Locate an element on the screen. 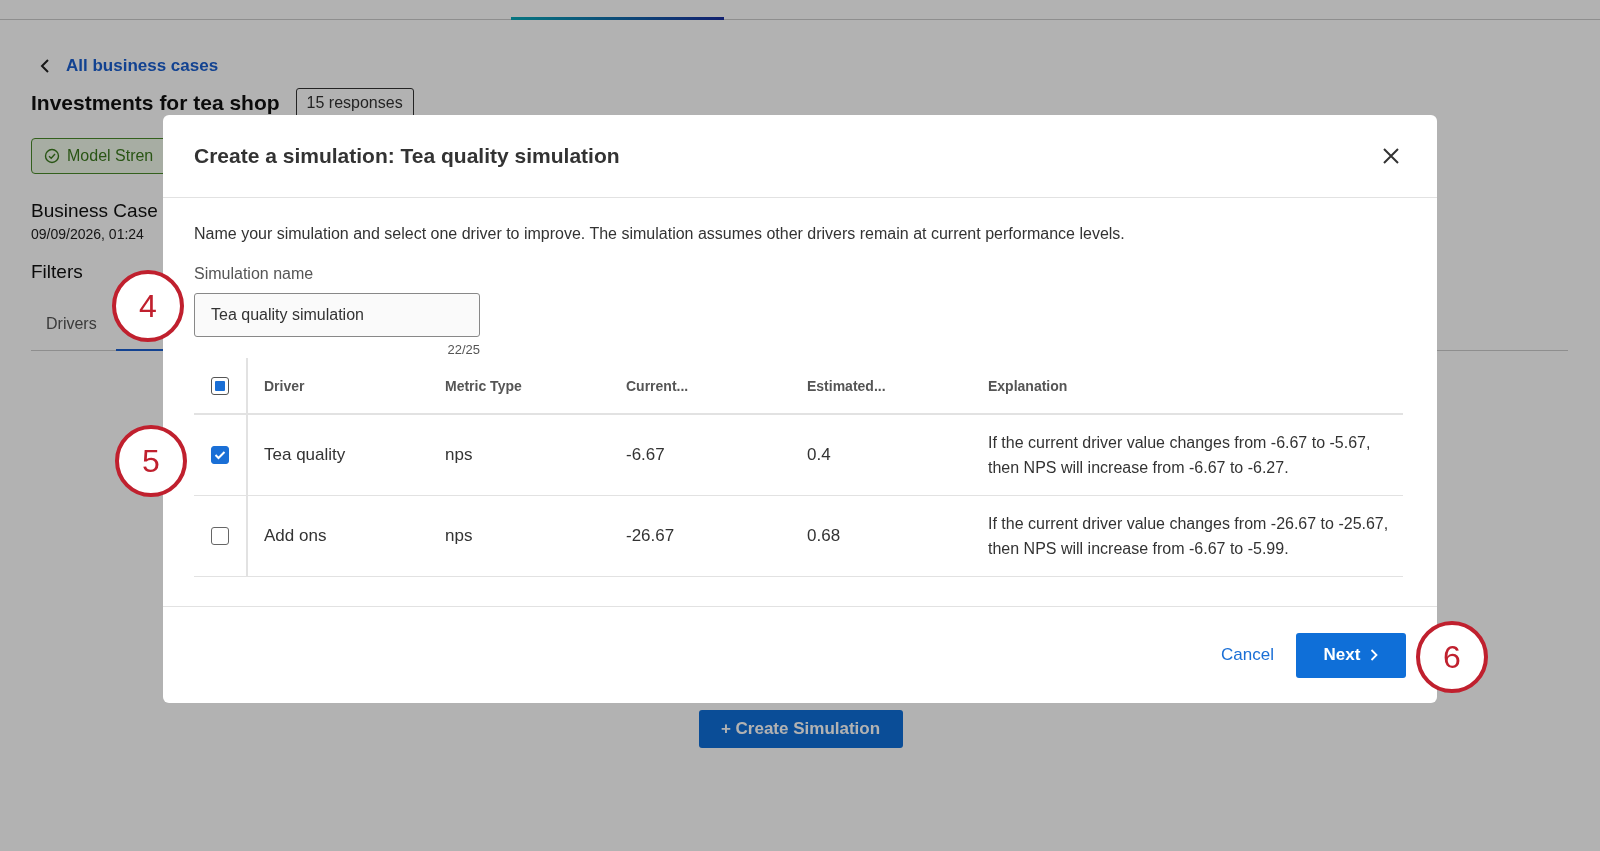  table-cell: If the current driver value changes from -6.67 to -5.67, then NPS will increase from -6.67 to -6.27. is located at coordinates (1187, 454).